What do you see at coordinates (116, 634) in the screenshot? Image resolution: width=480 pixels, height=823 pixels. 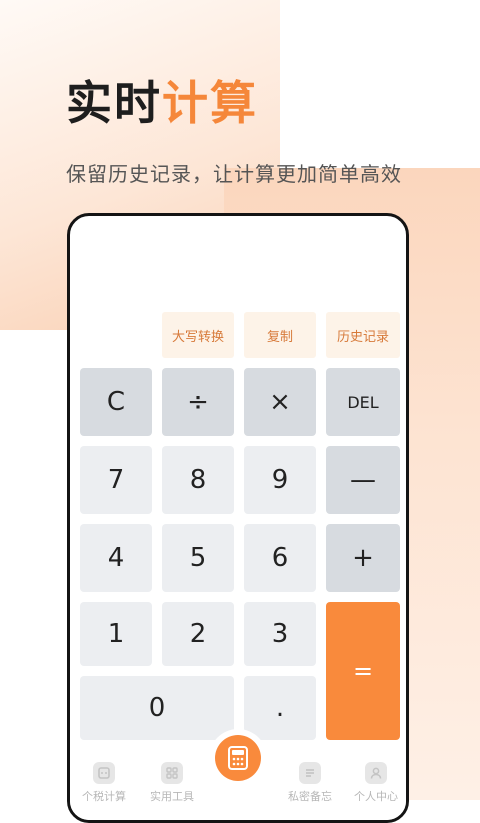 I see `key-1: 1` at bounding box center [116, 634].